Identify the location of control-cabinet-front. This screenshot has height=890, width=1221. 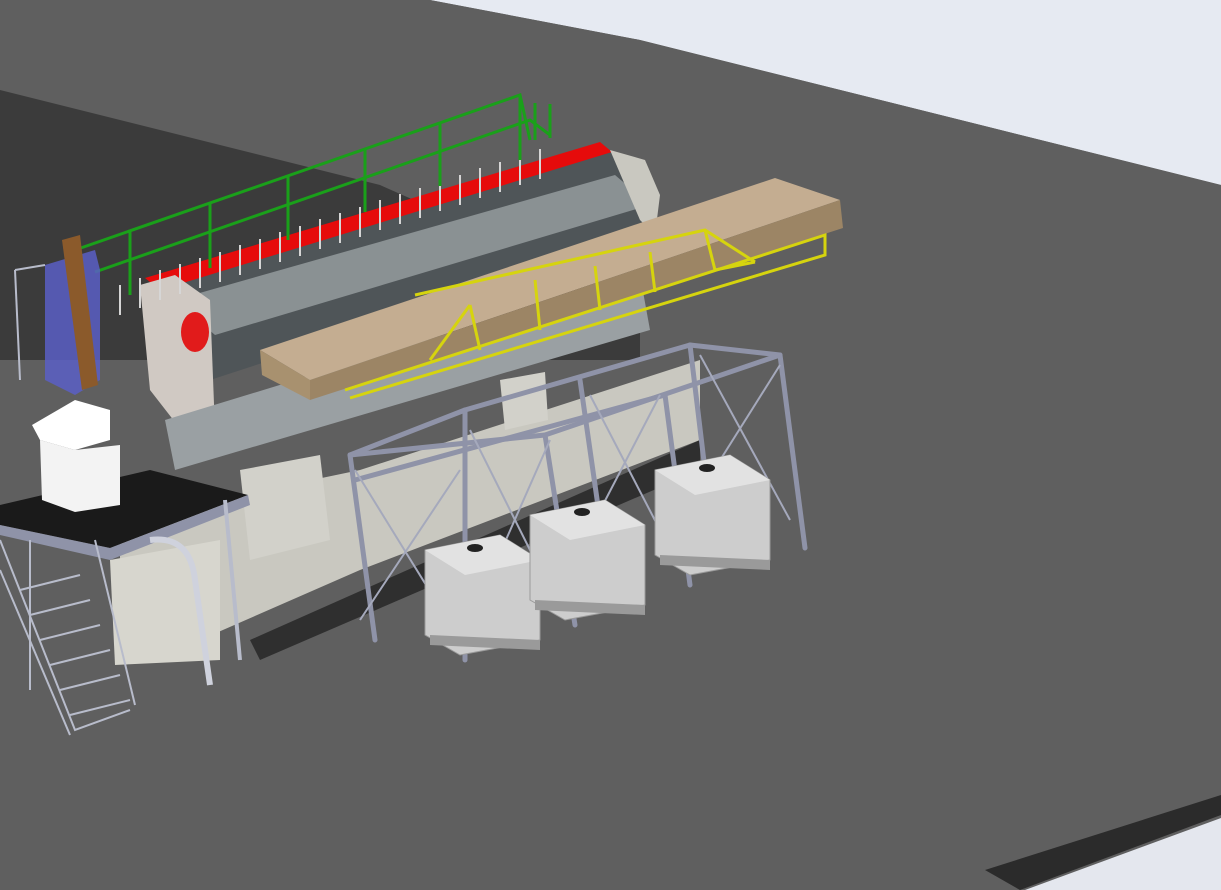
(80, 476).